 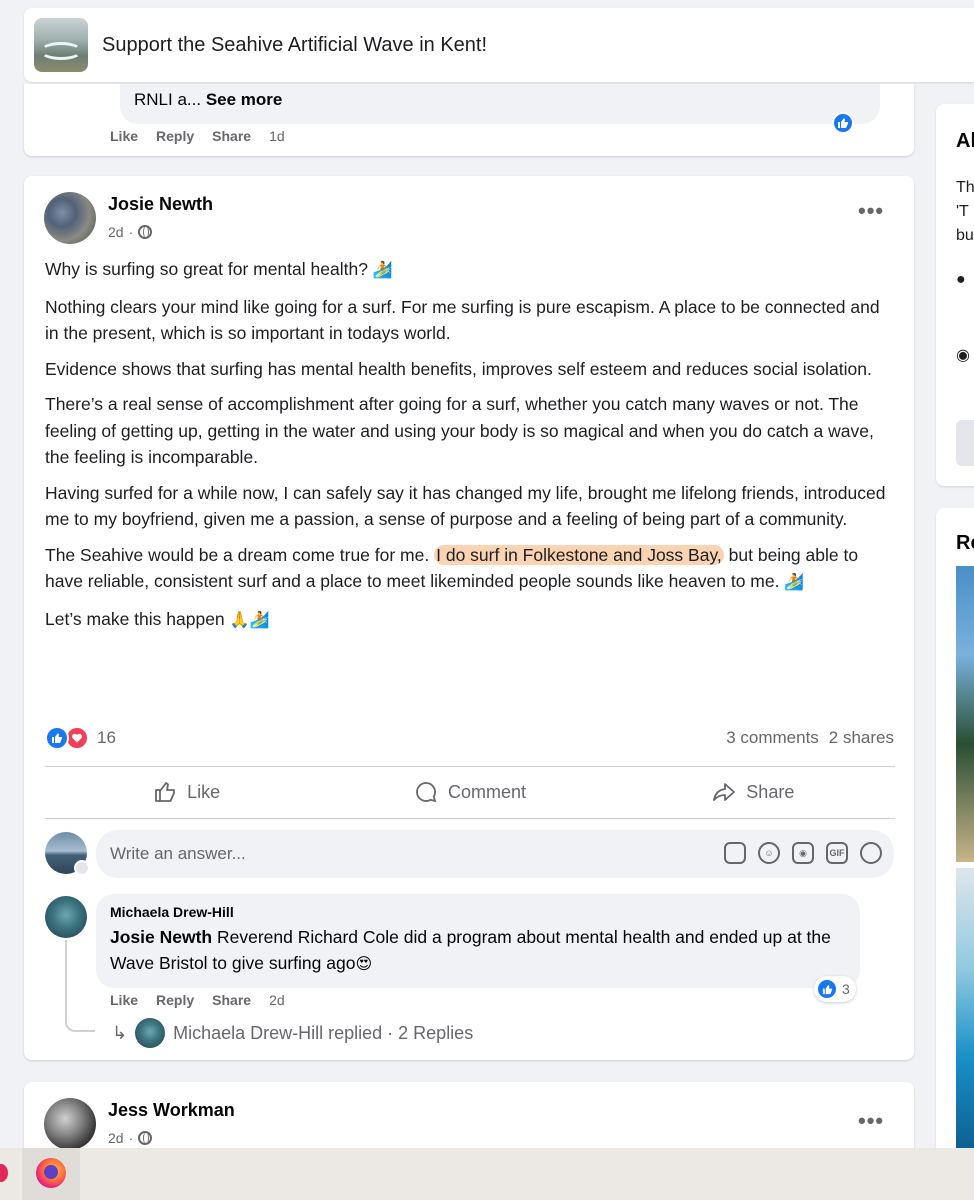 What do you see at coordinates (487, 1174) in the screenshot?
I see `taskbar` at bounding box center [487, 1174].